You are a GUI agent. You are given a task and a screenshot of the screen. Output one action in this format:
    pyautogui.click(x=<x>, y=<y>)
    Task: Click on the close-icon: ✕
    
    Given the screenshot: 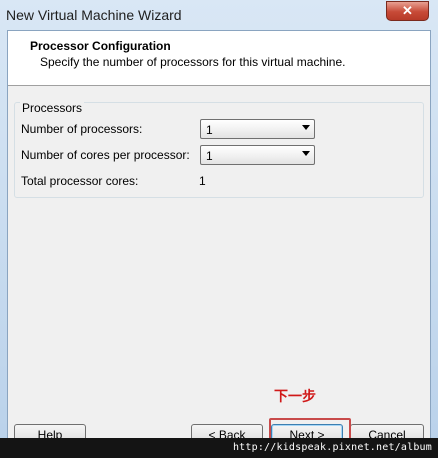 What is the action you would take?
    pyautogui.click(x=407, y=10)
    